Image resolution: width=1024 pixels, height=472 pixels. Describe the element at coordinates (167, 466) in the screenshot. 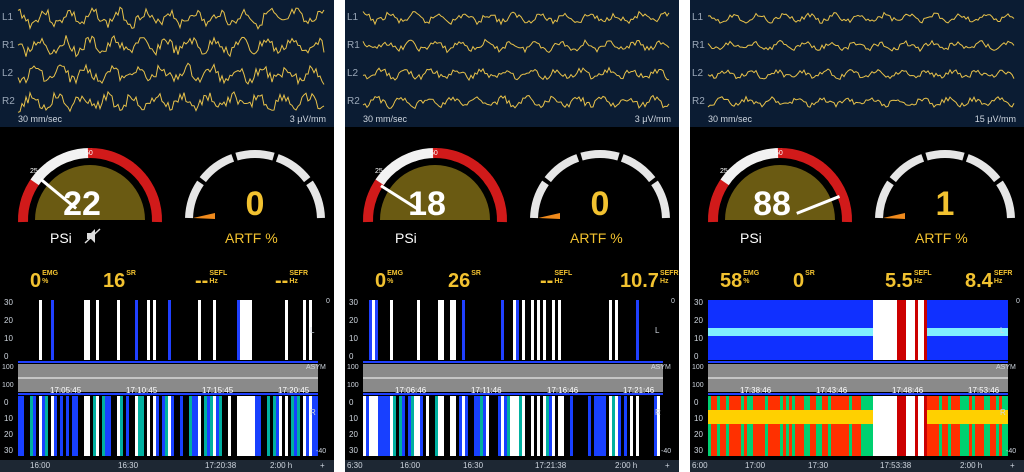

I see `timeline-bar: 16:00 16:30 17:20:38 2:00 h +` at that location.